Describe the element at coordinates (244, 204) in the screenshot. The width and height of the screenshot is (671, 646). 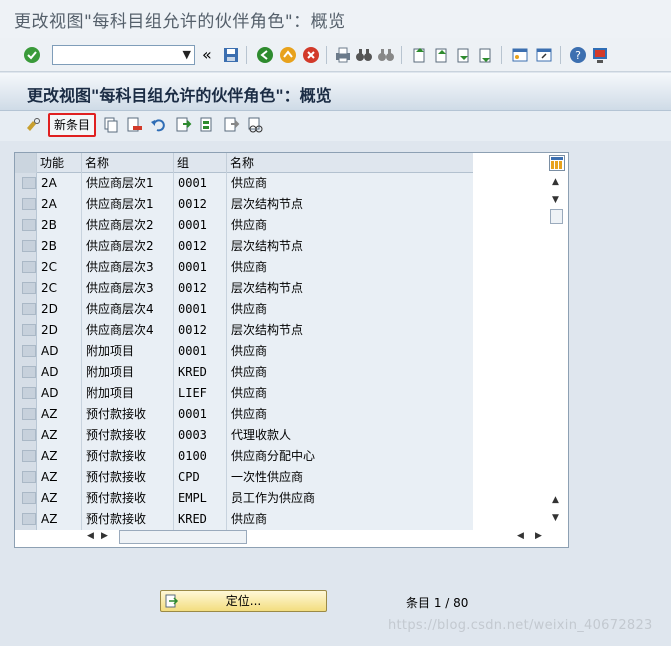
I see `table-row: 2A 供应商层次1 0012 层次结构节点` at that location.